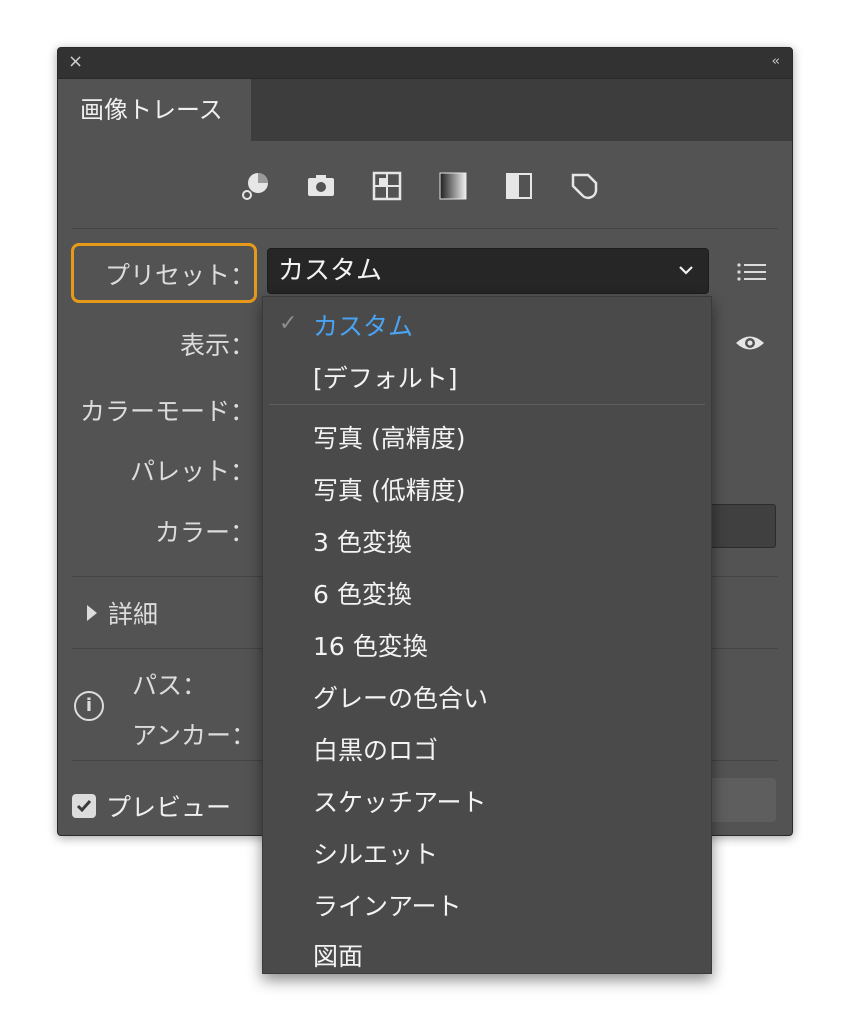  Describe the element at coordinates (321, 186) in the screenshot. I see `high-color-photo-icon` at that location.